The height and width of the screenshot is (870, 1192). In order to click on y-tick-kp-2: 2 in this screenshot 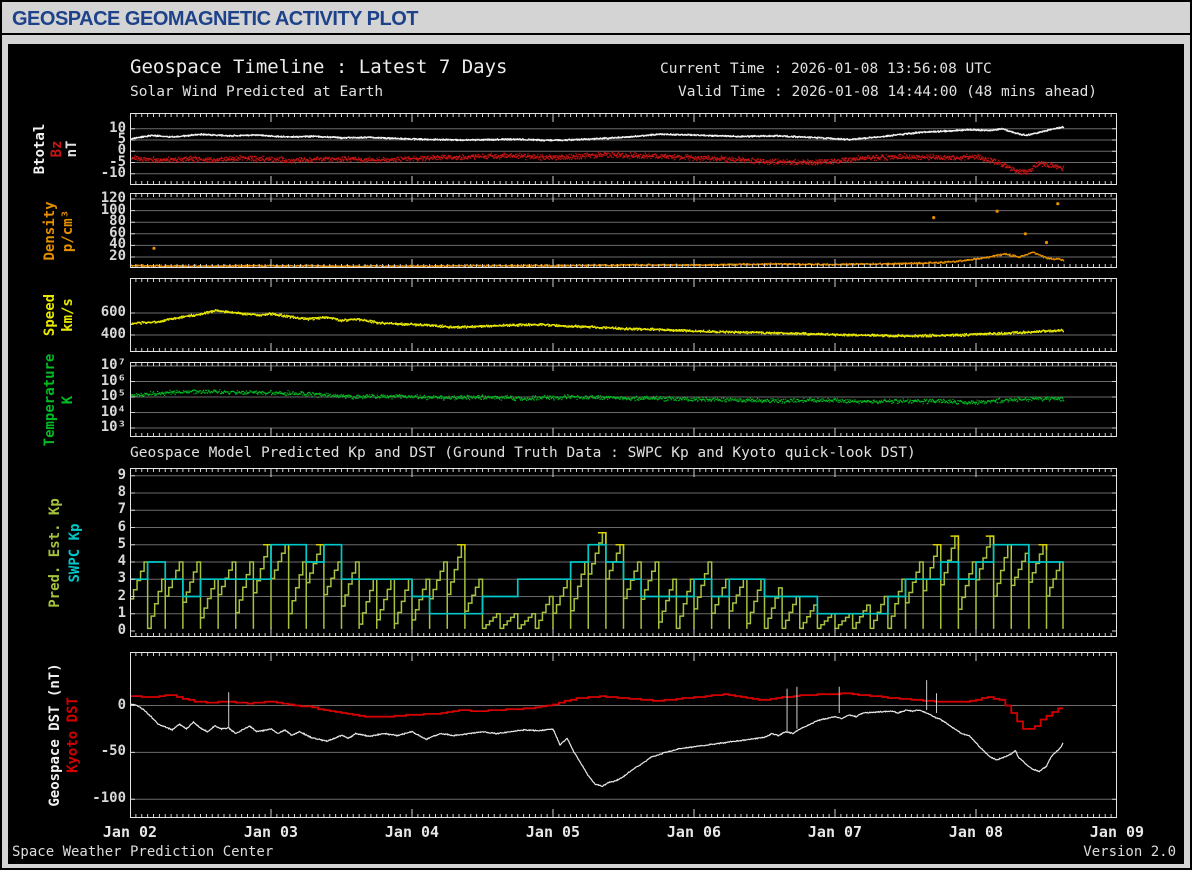, I will do `click(121, 595)`.